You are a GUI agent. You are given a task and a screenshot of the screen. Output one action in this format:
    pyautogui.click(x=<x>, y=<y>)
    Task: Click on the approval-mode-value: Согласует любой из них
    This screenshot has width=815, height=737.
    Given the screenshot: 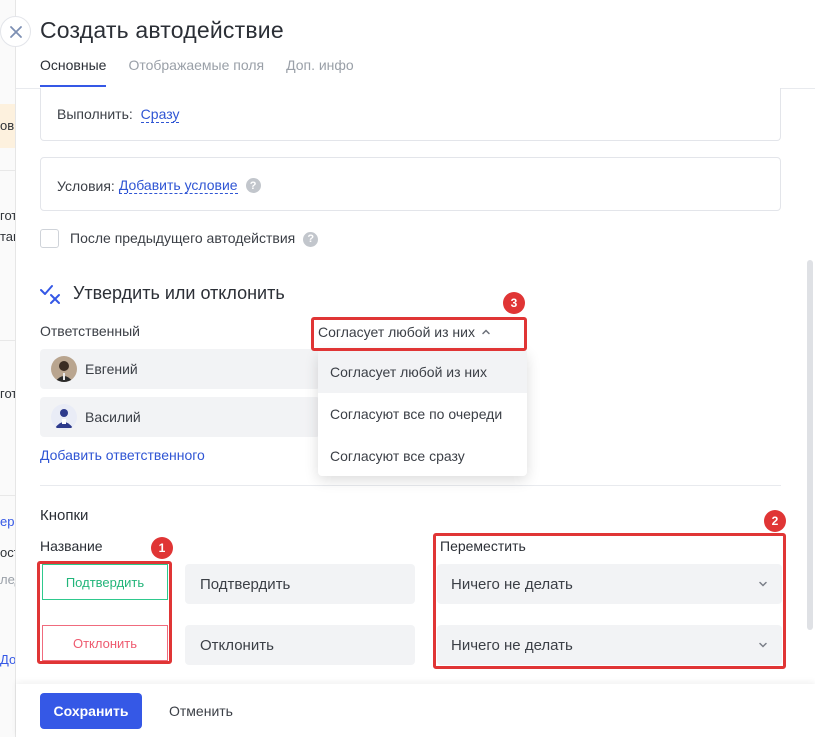 What is the action you would take?
    pyautogui.click(x=396, y=332)
    